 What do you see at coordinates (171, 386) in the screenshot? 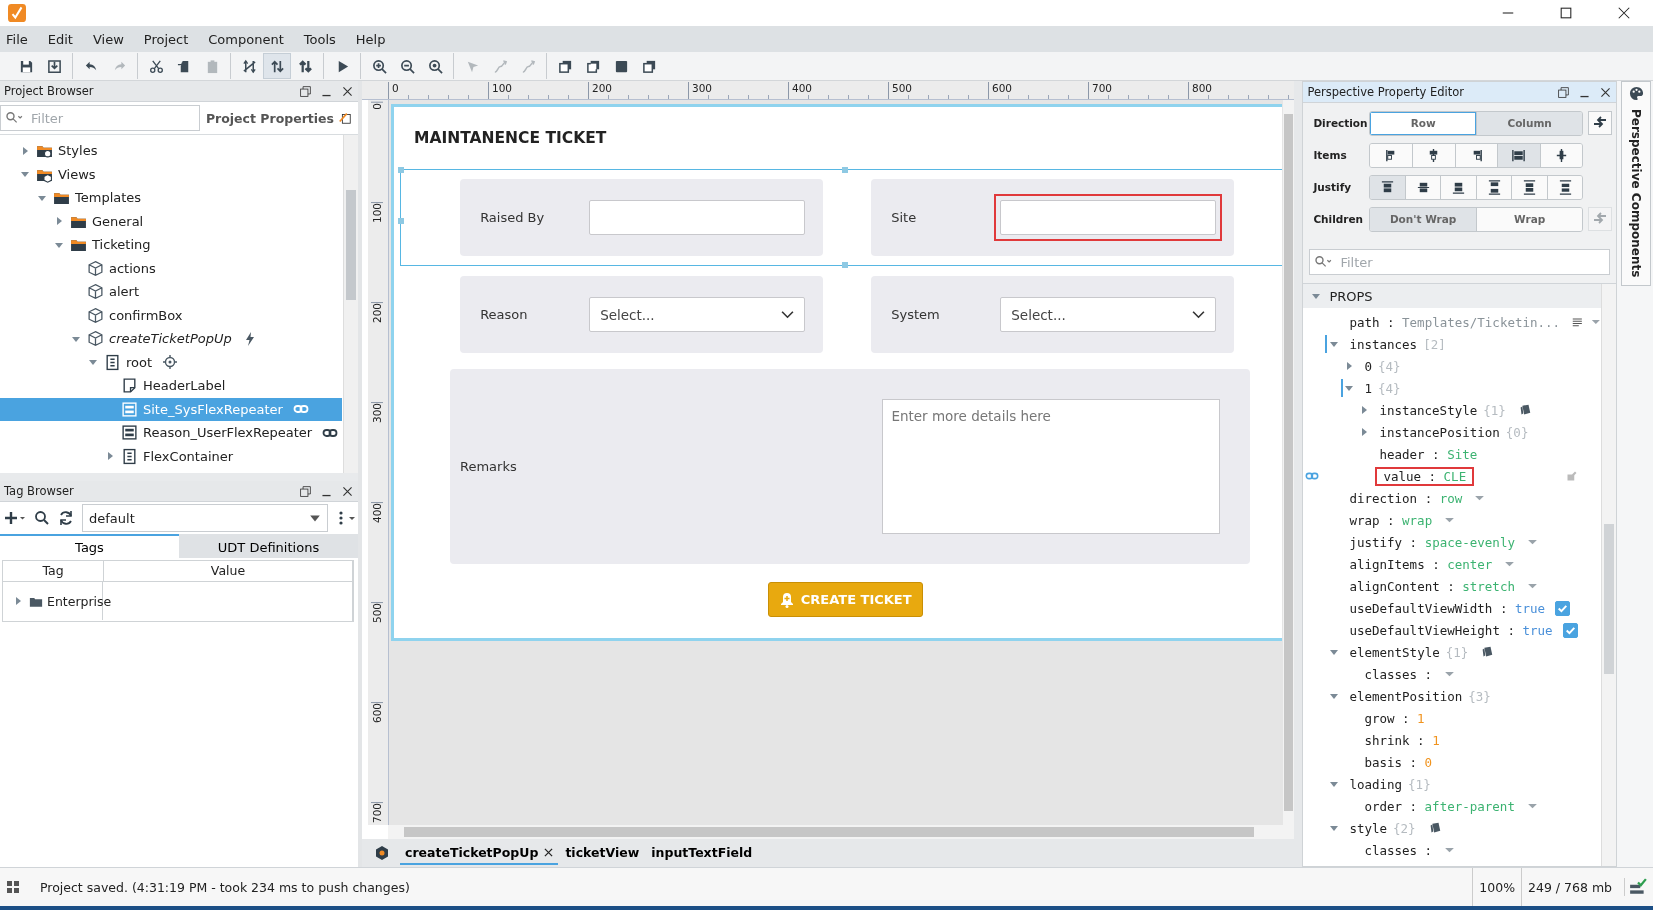
I see `tree-item: HeaderLabel` at bounding box center [171, 386].